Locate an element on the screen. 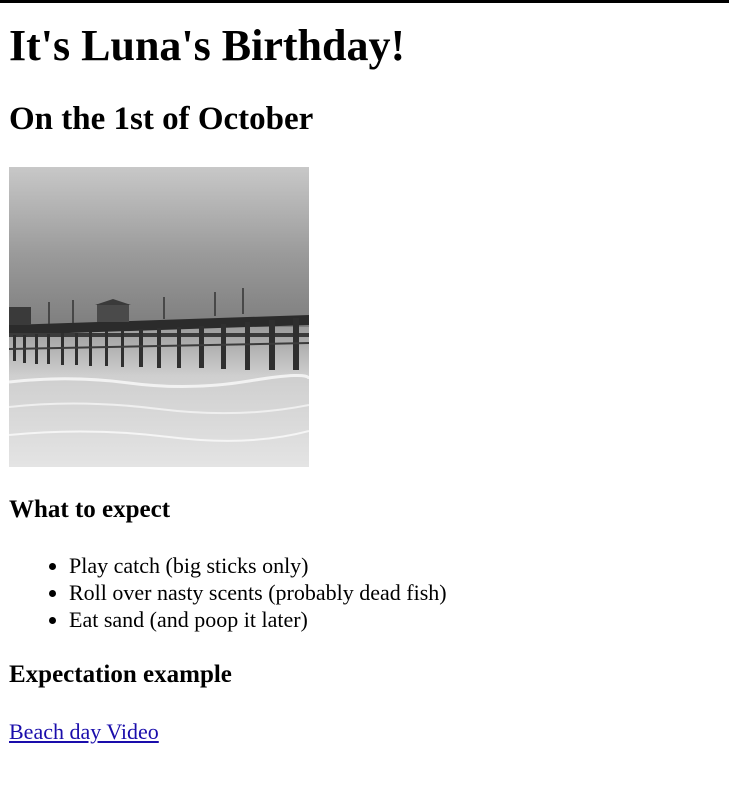  list-item: Eat sand (and poop it later) is located at coordinates (394, 619).